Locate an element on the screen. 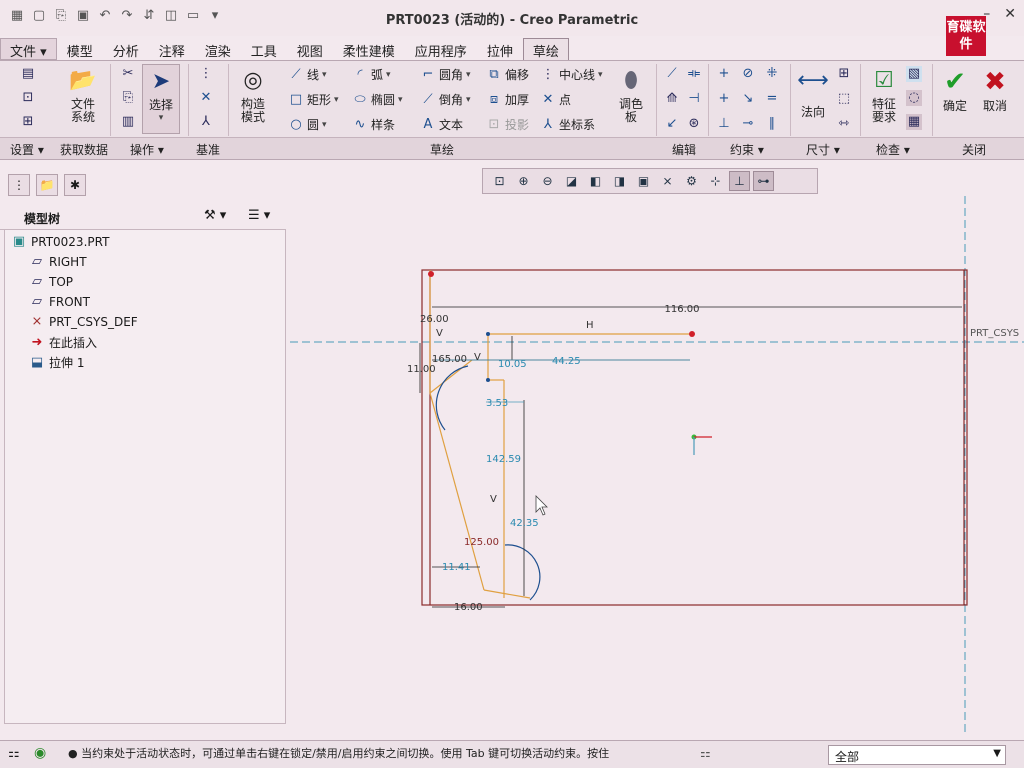 This screenshot has width=1024, height=768. selection-filter: 全部 ▼ is located at coordinates (917, 755).